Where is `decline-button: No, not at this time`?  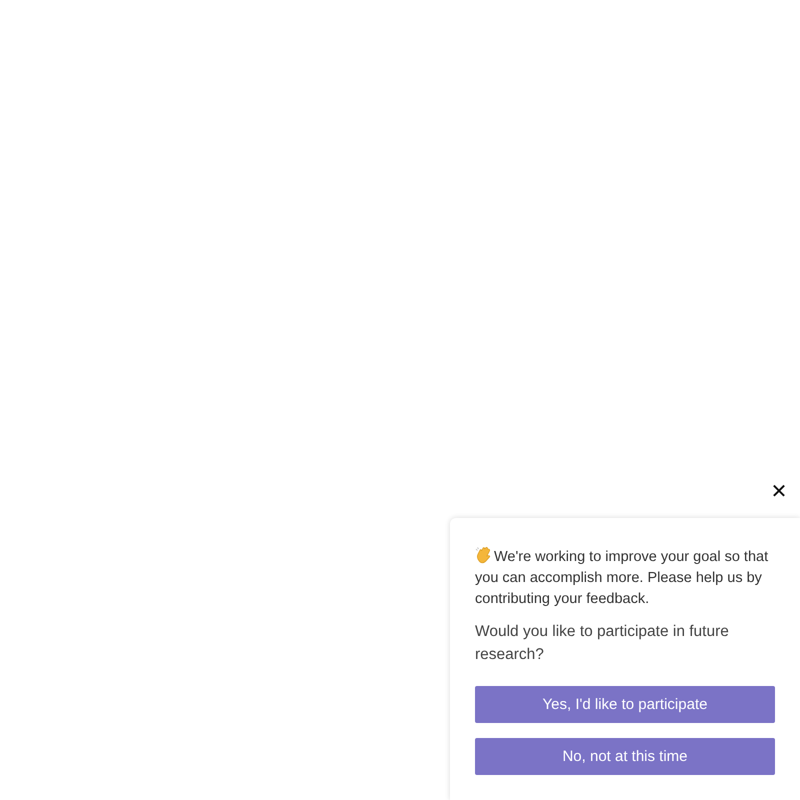
decline-button: No, not at this time is located at coordinates (625, 756).